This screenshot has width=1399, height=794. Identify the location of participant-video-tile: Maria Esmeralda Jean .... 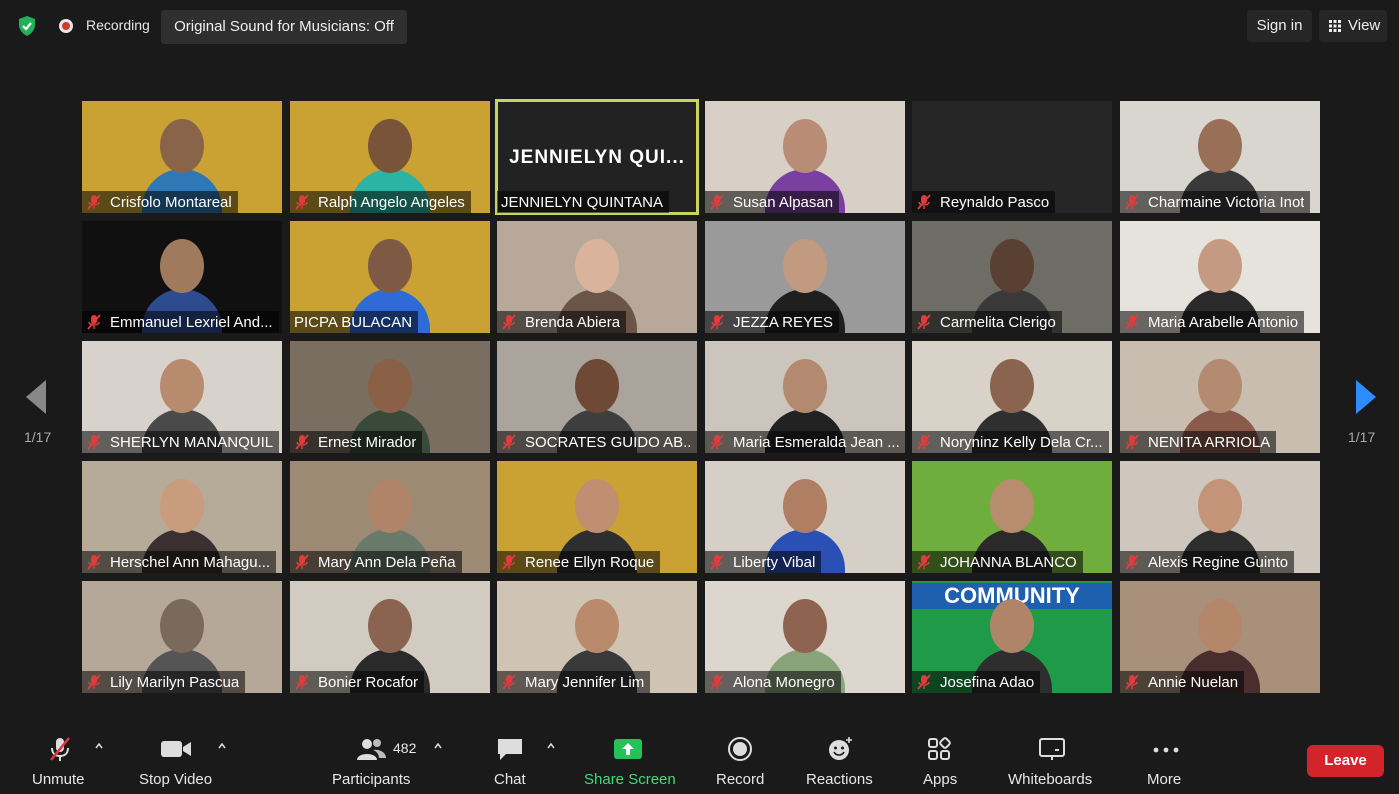
(805, 397).